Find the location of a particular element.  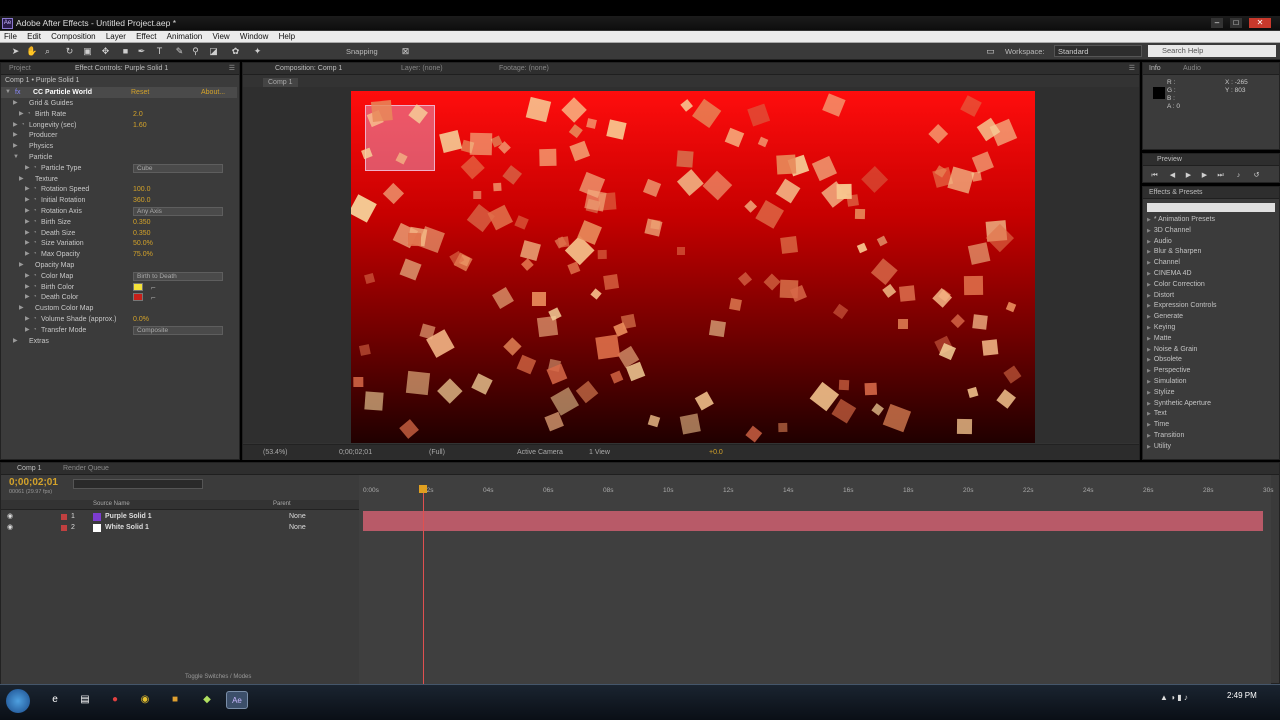

color-swatch is located at coordinates (138, 286).